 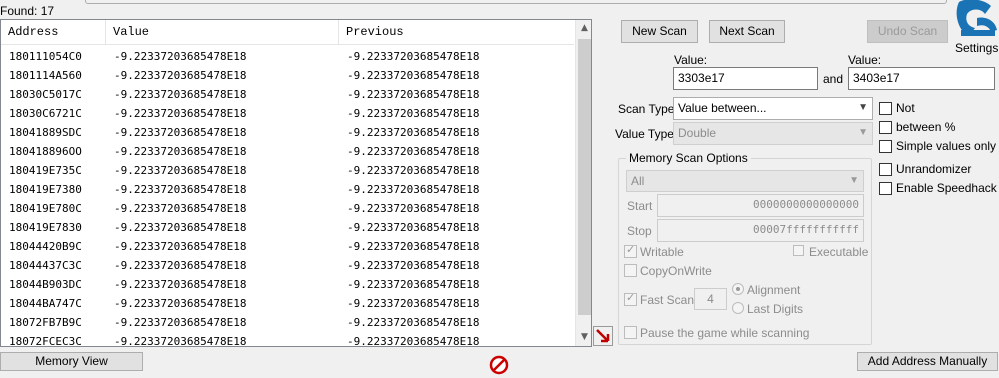 I want to click on found-count-label: Found: 17, so click(x=27, y=11).